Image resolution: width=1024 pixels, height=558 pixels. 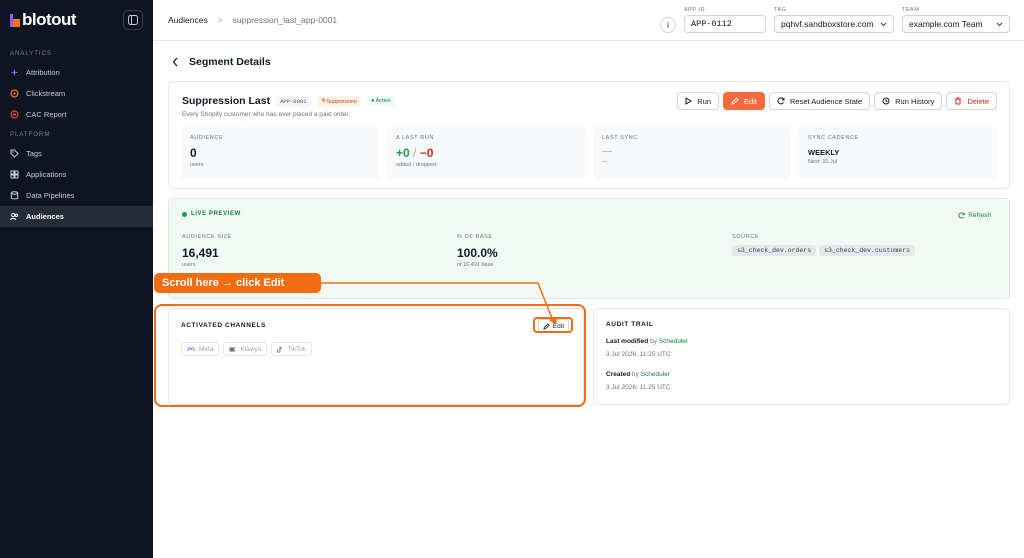 I want to click on trash-icon, so click(x=958, y=101).